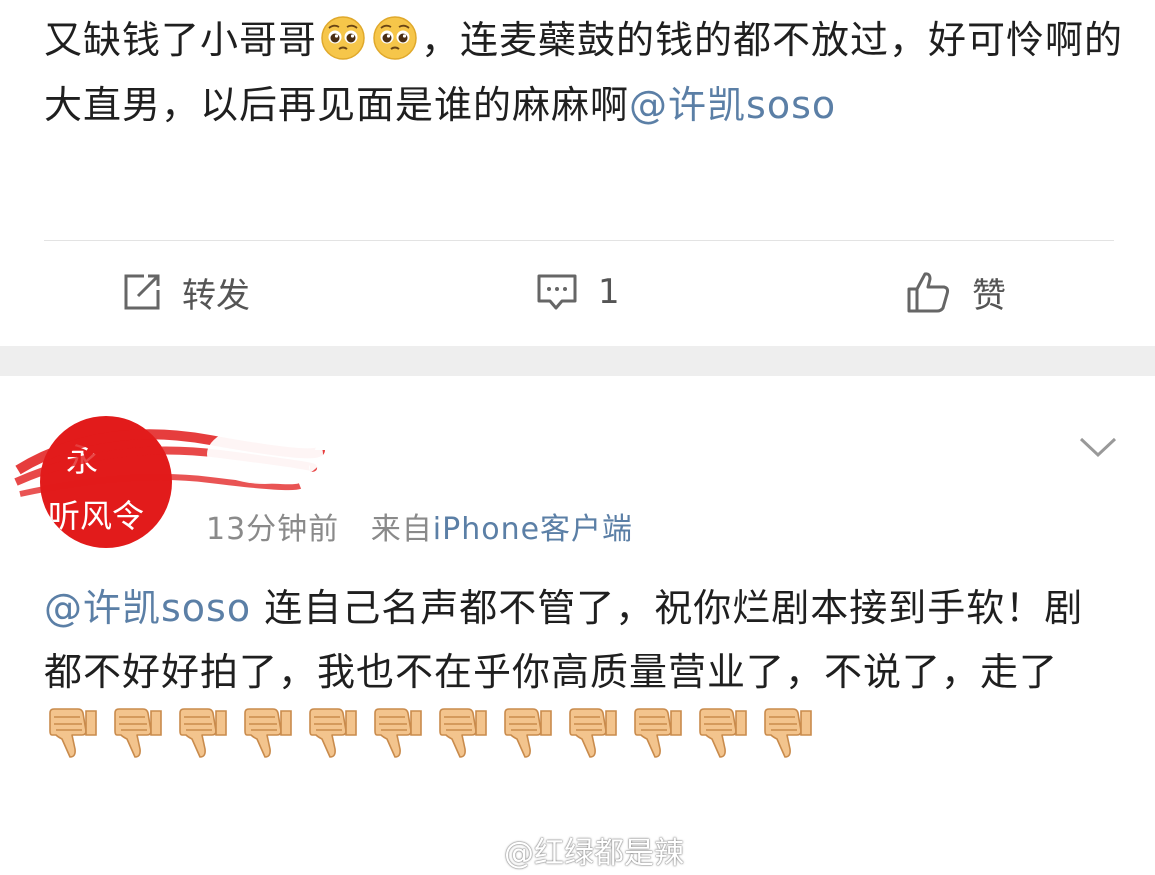 The height and width of the screenshot is (875, 1155). Describe the element at coordinates (928, 292) in the screenshot. I see `like-icon` at that location.